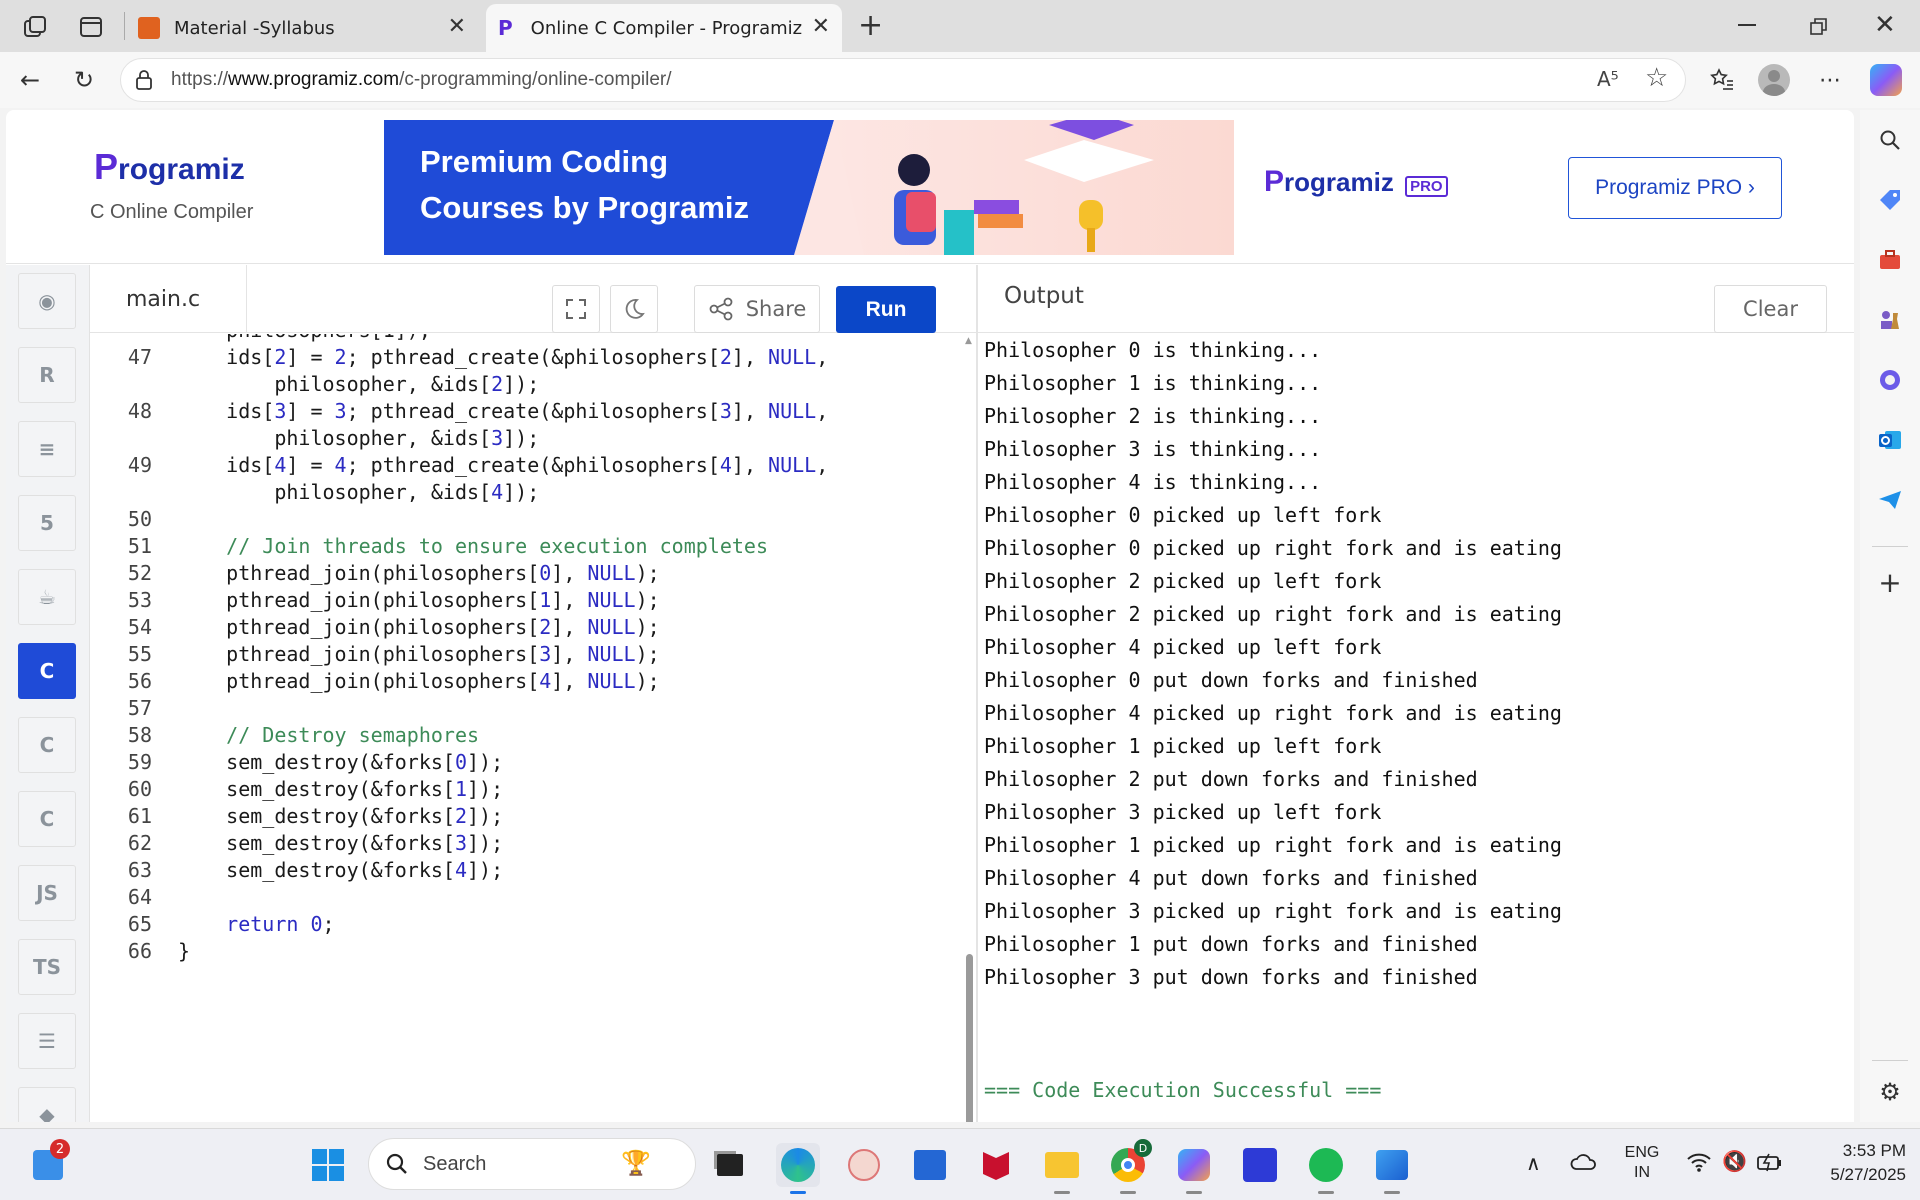 The image size is (1920, 1200). What do you see at coordinates (340, 411) in the screenshot?
I see `code-token: 3` at bounding box center [340, 411].